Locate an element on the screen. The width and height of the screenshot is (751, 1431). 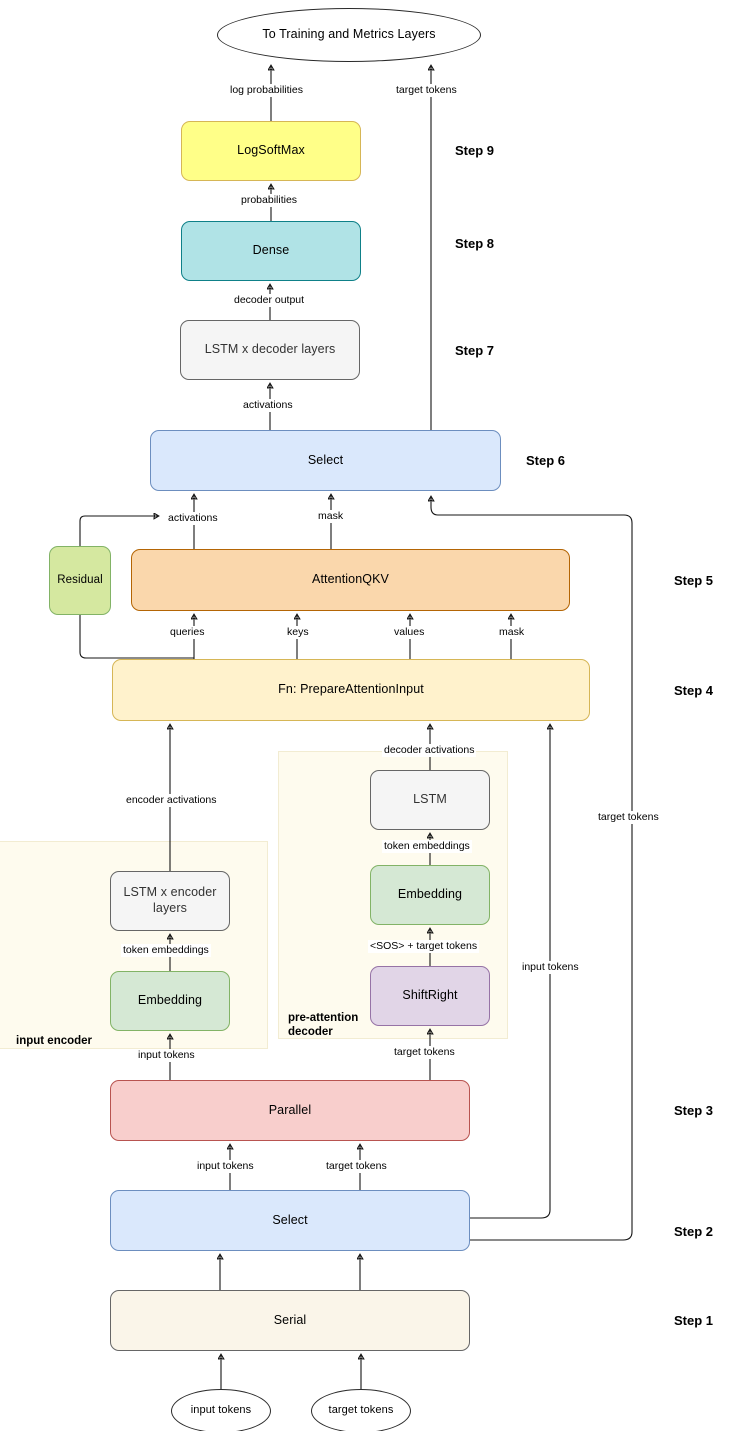
node-lstm-decoder: LSTM is located at coordinates (430, 800).